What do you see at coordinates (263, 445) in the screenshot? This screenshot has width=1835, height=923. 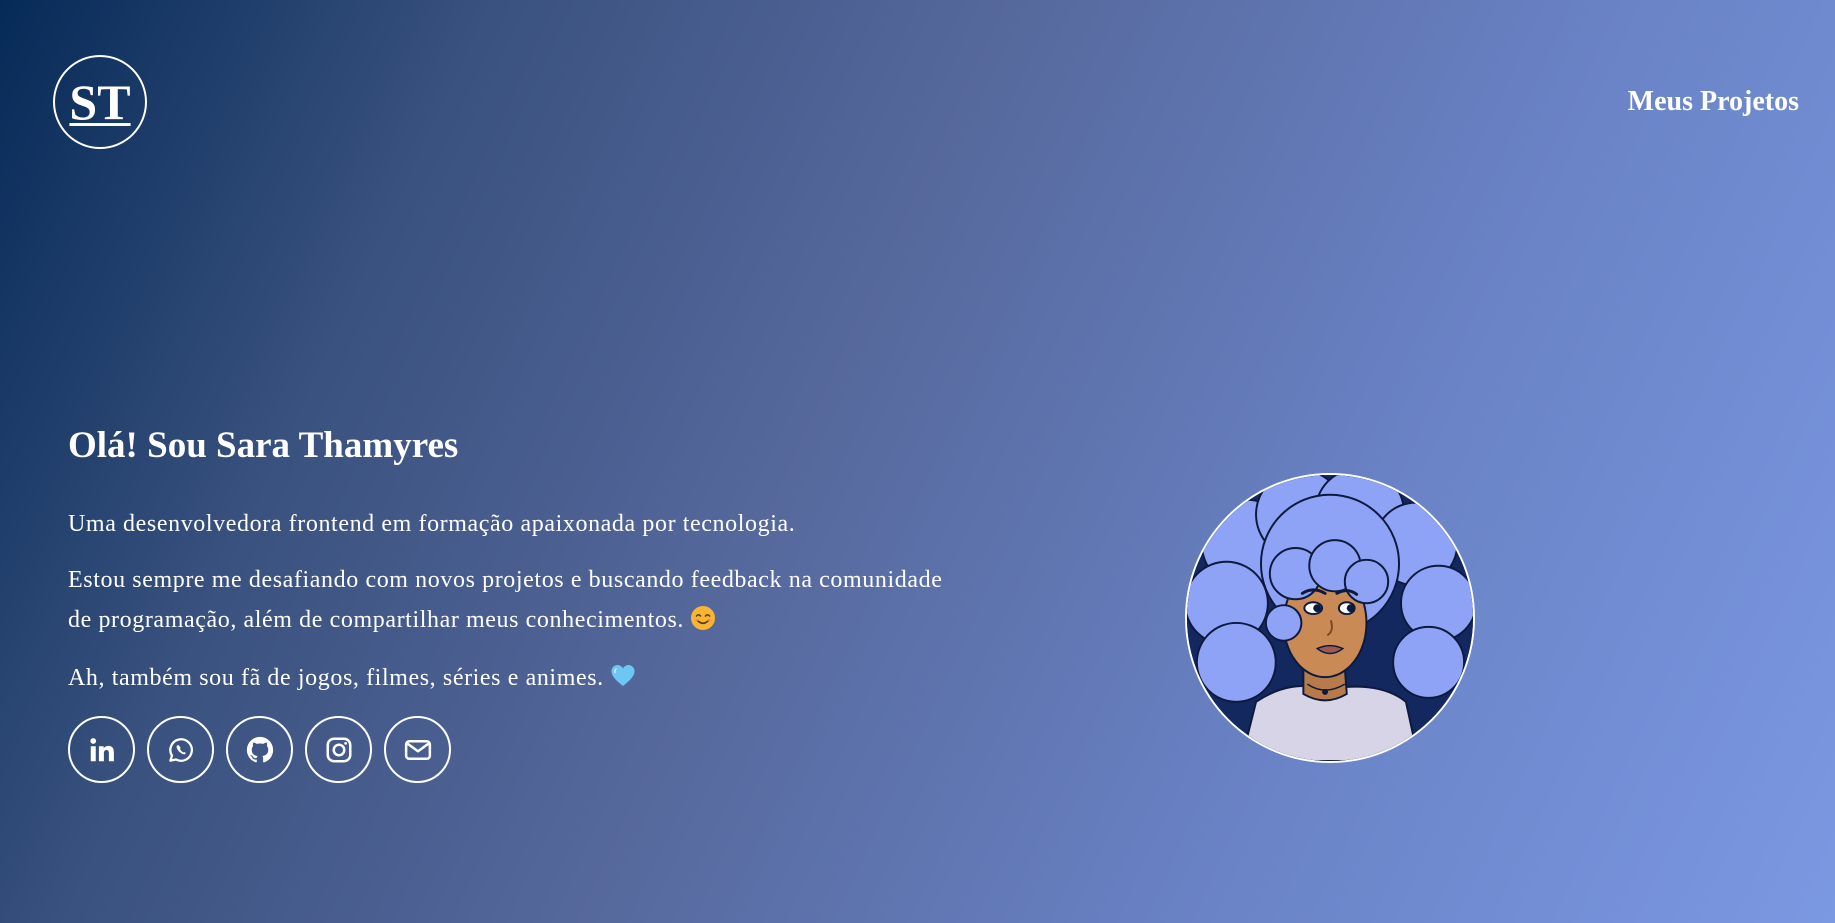 I see `page-title: Olá! Sou Sara Thamyres` at bounding box center [263, 445].